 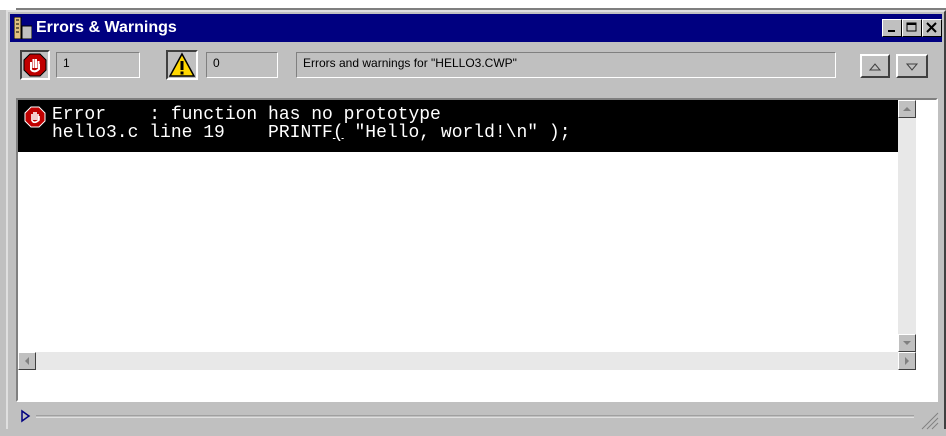 I want to click on maximize-icon, so click(x=911, y=27).